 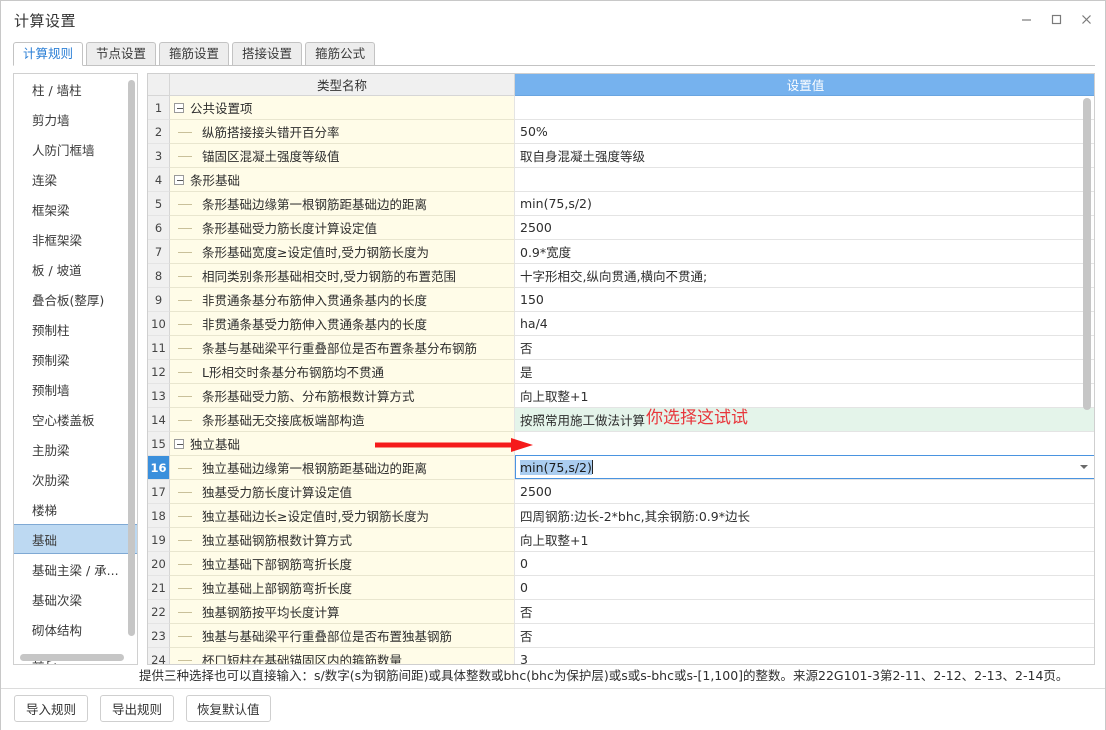 I want to click on tab-stirrup-settings: 箍筋设置, so click(x=194, y=53).